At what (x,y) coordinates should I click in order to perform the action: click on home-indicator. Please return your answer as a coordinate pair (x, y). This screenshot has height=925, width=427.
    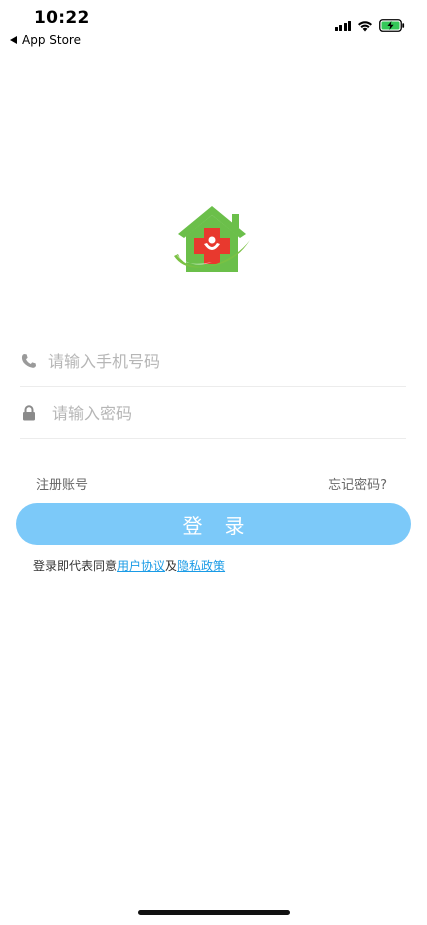
    Looking at the image, I should click on (214, 912).